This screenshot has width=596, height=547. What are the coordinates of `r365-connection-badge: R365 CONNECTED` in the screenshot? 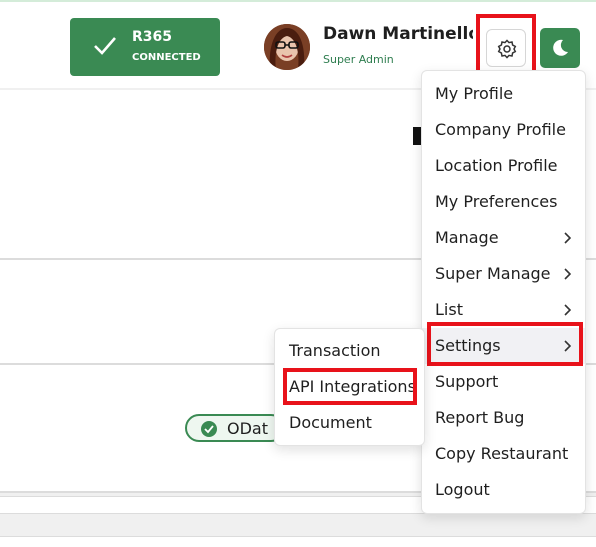 It's located at (145, 47).